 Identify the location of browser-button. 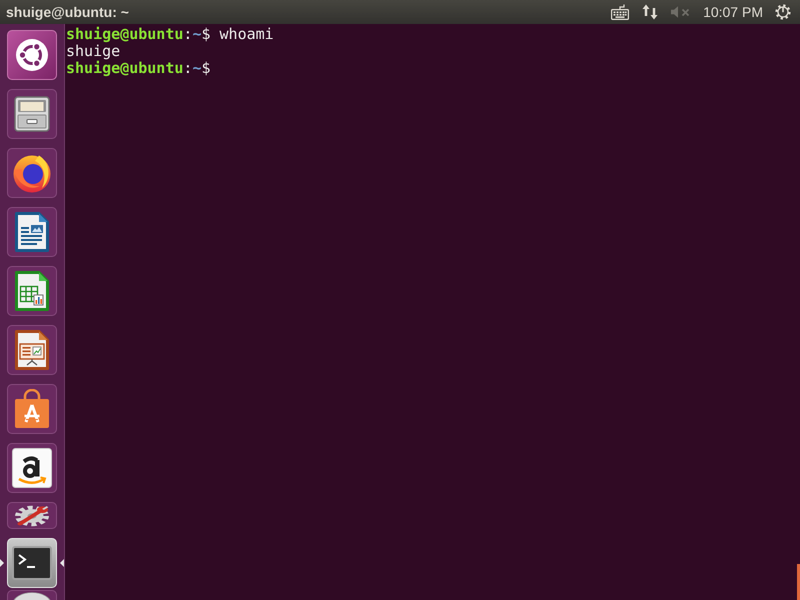
(32, 173).